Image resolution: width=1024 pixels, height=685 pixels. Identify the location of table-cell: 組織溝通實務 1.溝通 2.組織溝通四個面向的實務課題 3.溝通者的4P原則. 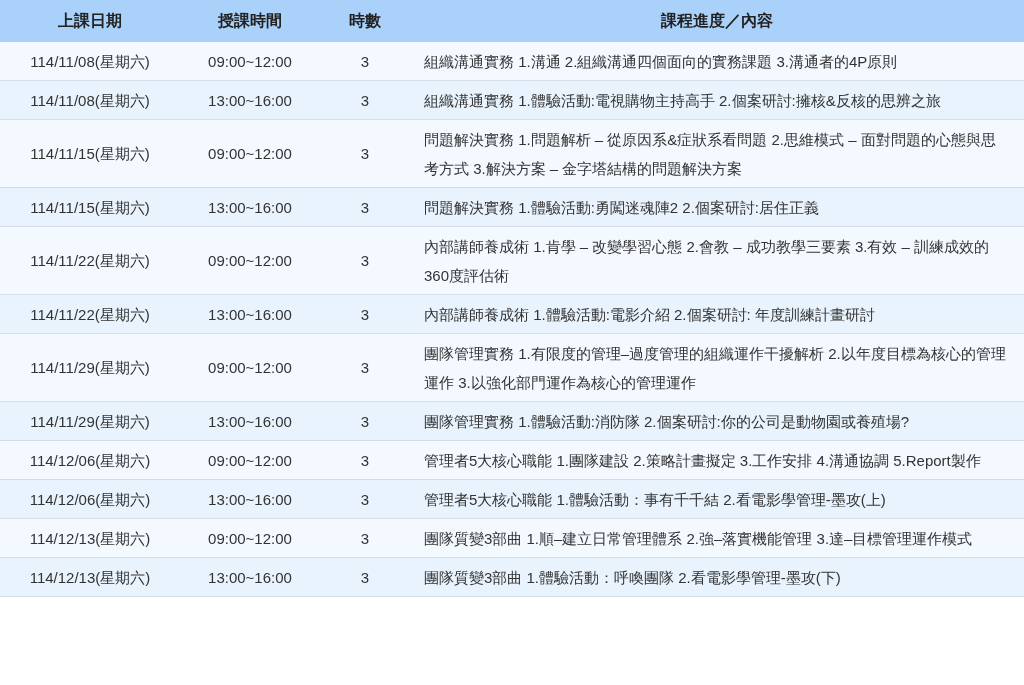
(717, 61).